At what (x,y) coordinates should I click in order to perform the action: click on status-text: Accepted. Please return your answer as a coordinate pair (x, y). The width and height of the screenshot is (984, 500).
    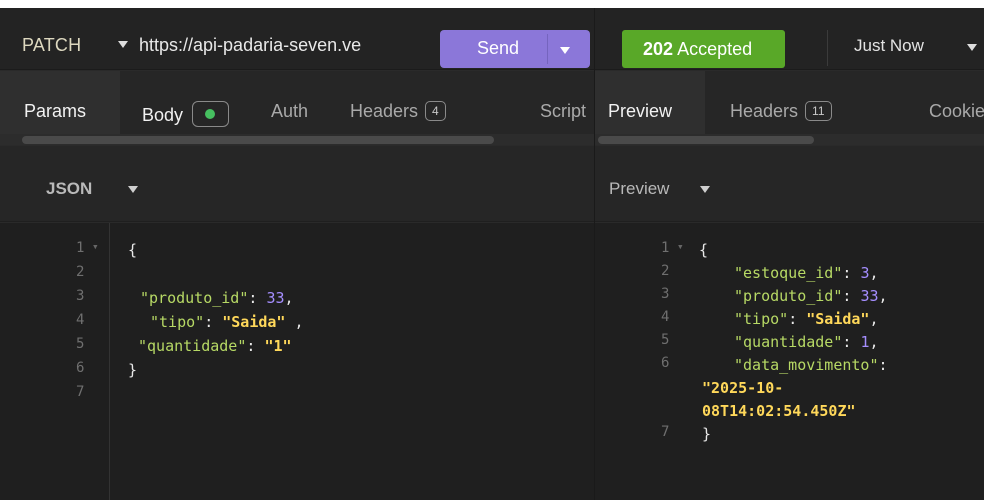
    Looking at the image, I should click on (715, 49).